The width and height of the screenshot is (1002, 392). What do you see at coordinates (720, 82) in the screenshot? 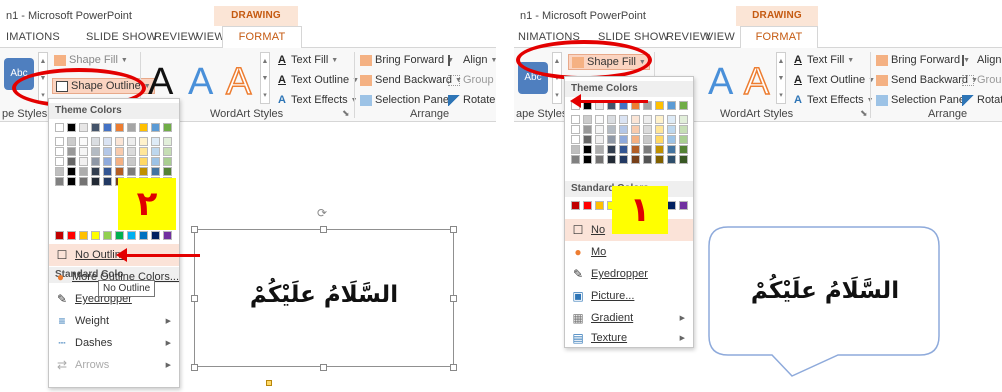
I see `wordart-preset-blue: A` at bounding box center [720, 82].